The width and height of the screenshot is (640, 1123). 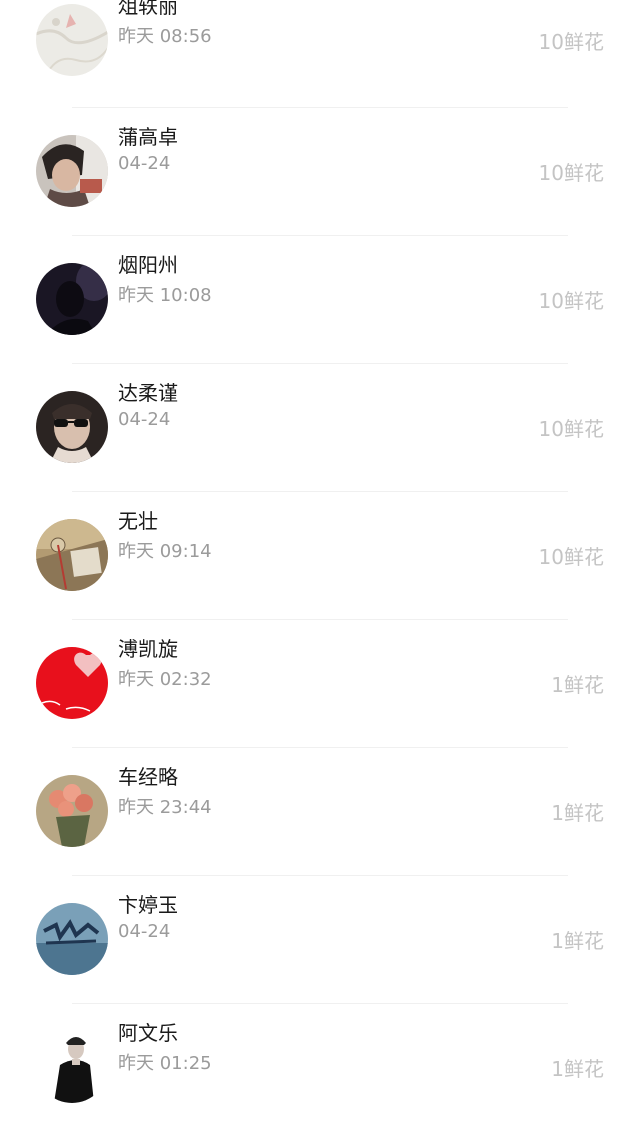 What do you see at coordinates (148, 1033) in the screenshot?
I see `sender-name: 阿文乐` at bounding box center [148, 1033].